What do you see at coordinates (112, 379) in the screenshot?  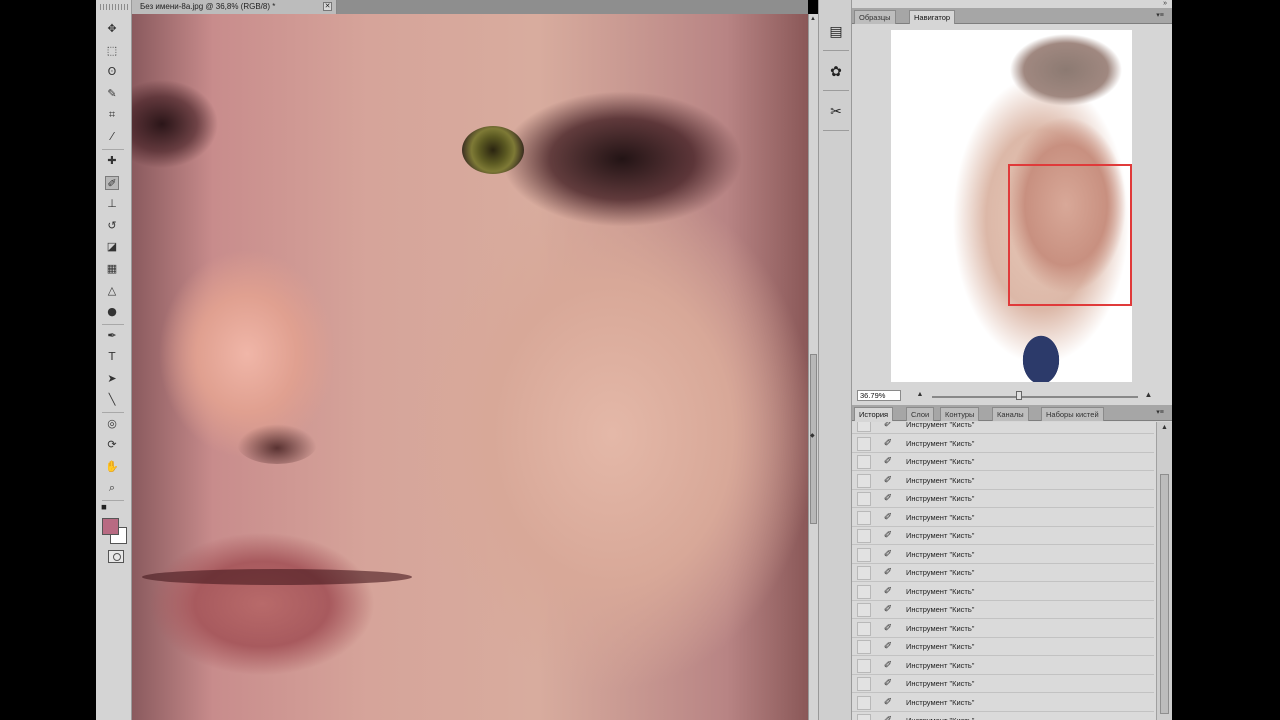 I see `path-selection-tool-icon: ➤` at bounding box center [112, 379].